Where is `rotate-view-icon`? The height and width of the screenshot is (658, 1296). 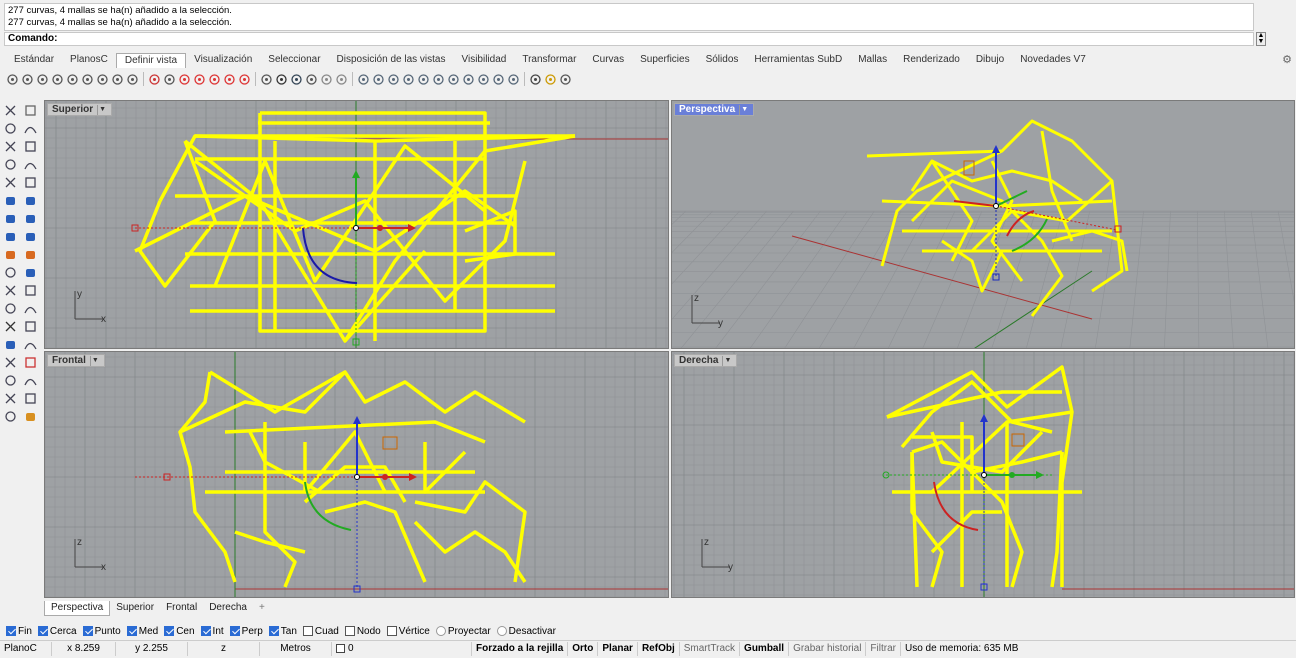
rotate-view-icon is located at coordinates (27, 79).